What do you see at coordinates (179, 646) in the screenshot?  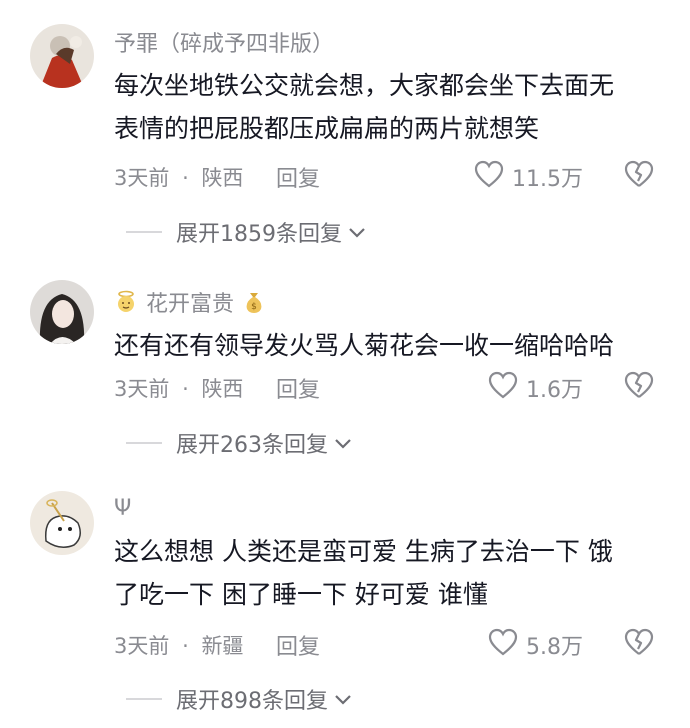 I see `comment-meta: 3天前 · 新疆` at bounding box center [179, 646].